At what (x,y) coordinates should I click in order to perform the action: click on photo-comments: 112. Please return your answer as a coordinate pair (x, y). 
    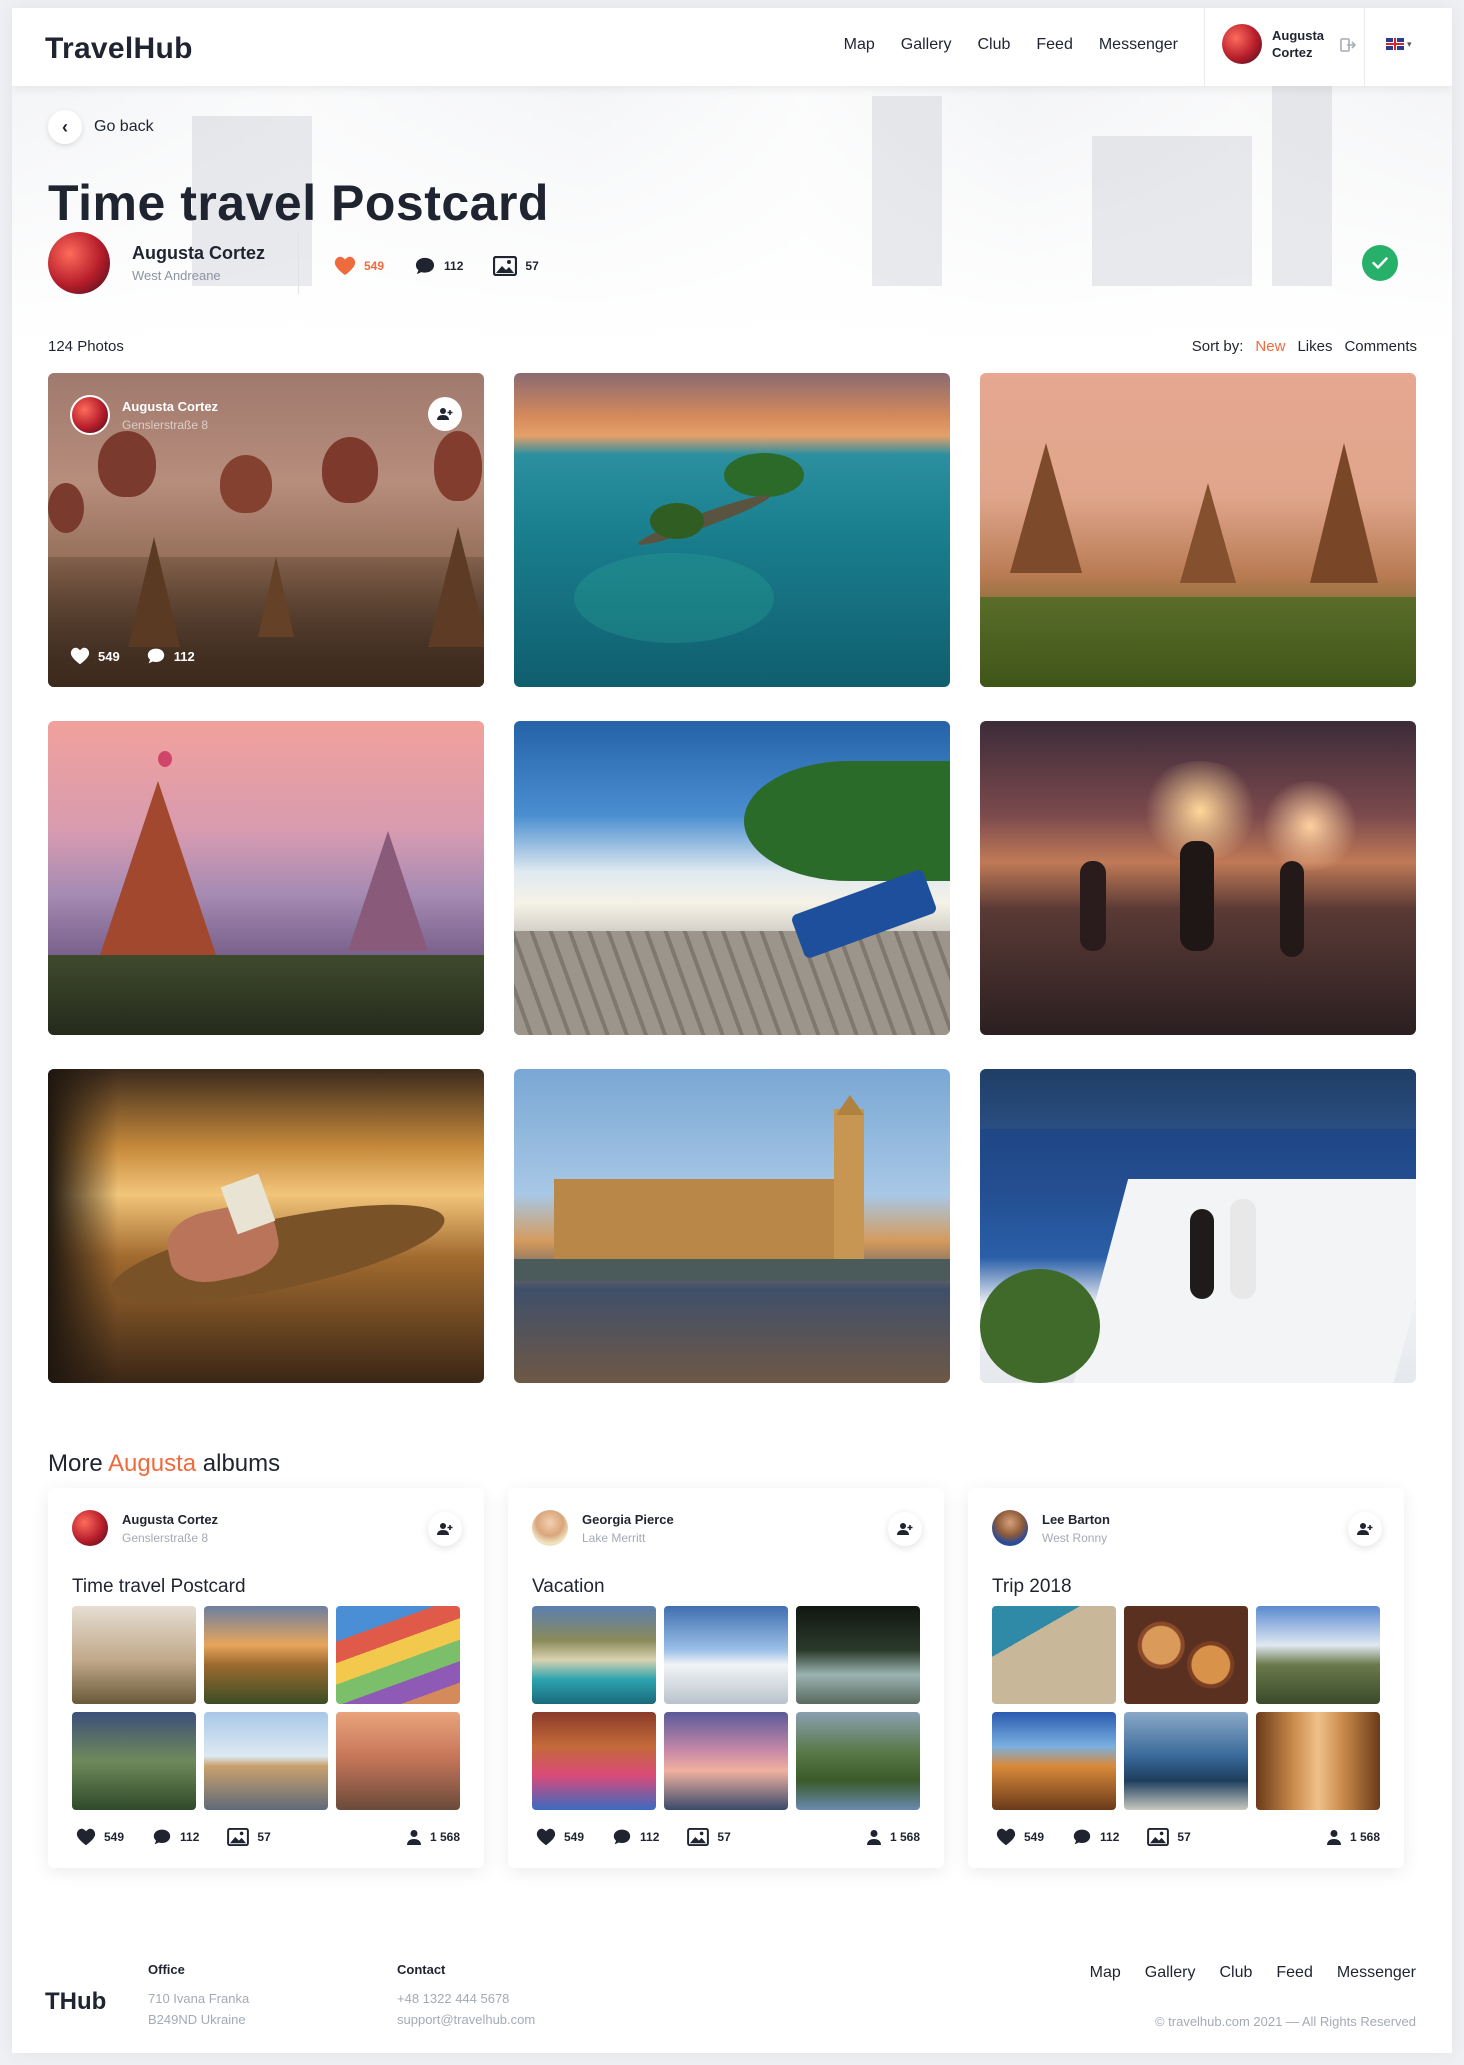
    Looking at the image, I should click on (170, 656).